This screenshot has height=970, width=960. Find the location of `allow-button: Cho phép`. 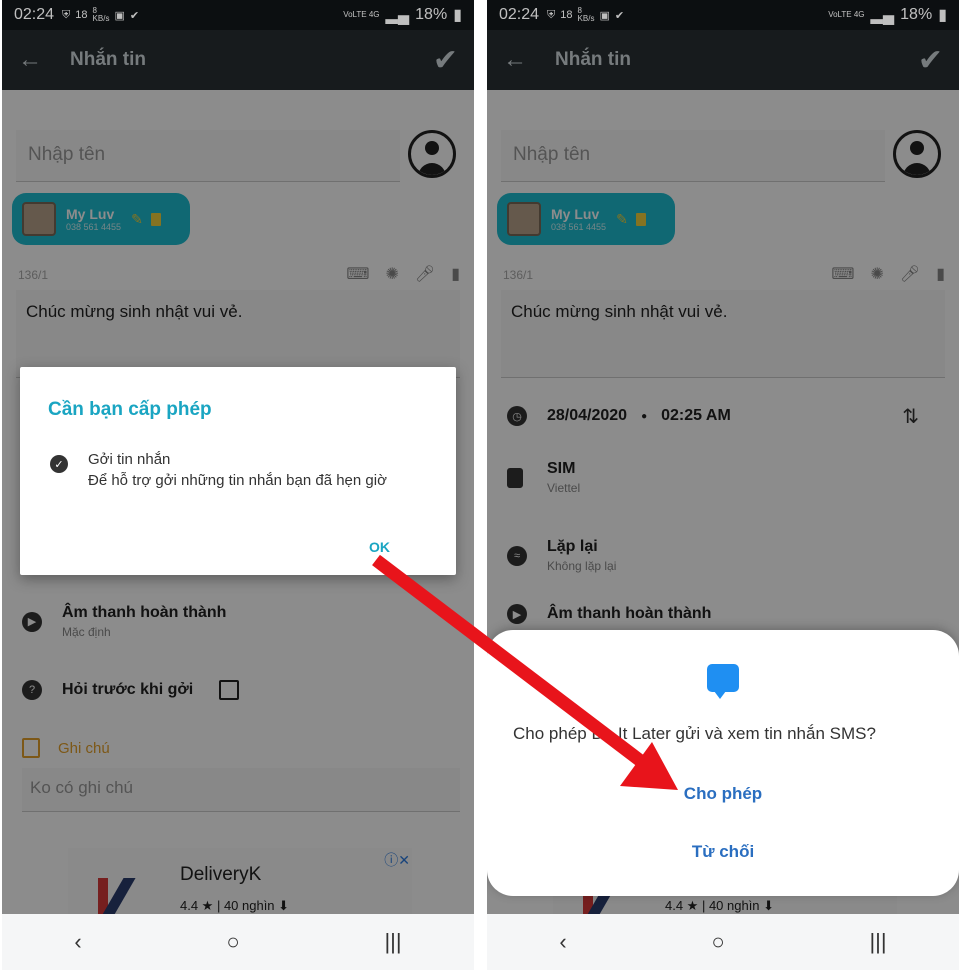

allow-button: Cho phép is located at coordinates (723, 794).